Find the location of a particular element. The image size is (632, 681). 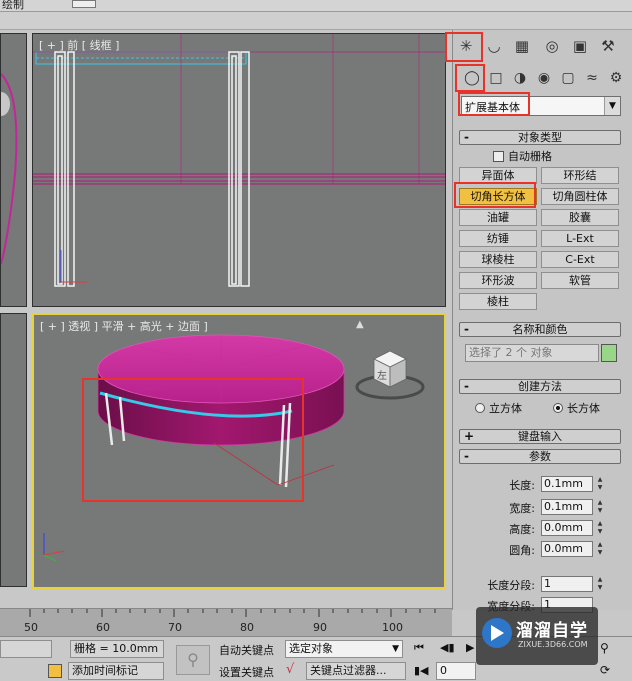

object-button-8: 球棱柱 is located at coordinates (498, 259).